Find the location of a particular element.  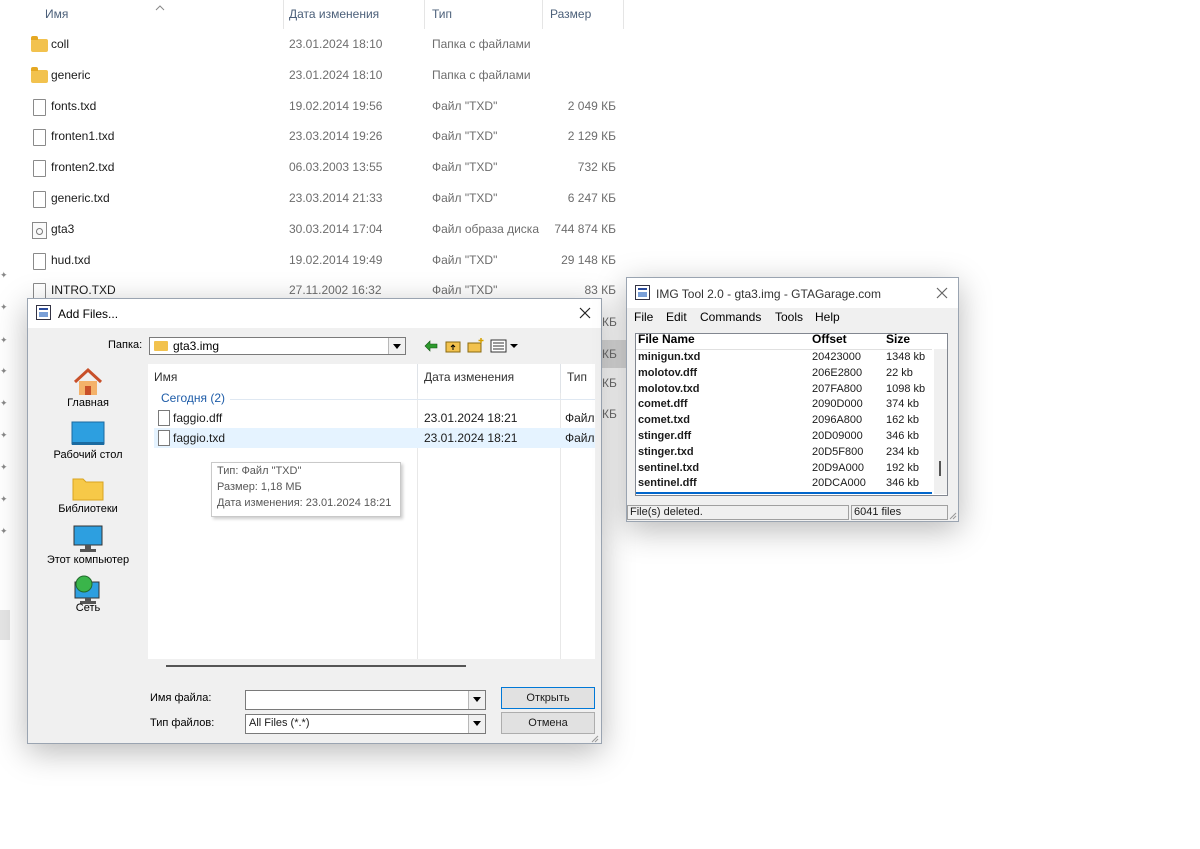

file-date: 19.02.2014 19:49 is located at coordinates (336, 259).